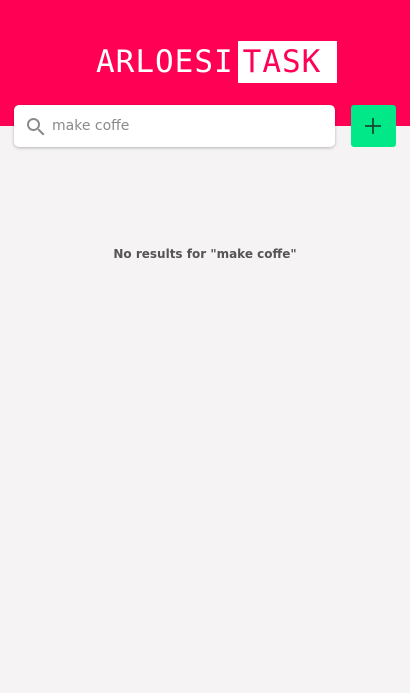 Image resolution: width=410 pixels, height=693 pixels. What do you see at coordinates (36, 127) in the screenshot?
I see `search-icon` at bounding box center [36, 127].